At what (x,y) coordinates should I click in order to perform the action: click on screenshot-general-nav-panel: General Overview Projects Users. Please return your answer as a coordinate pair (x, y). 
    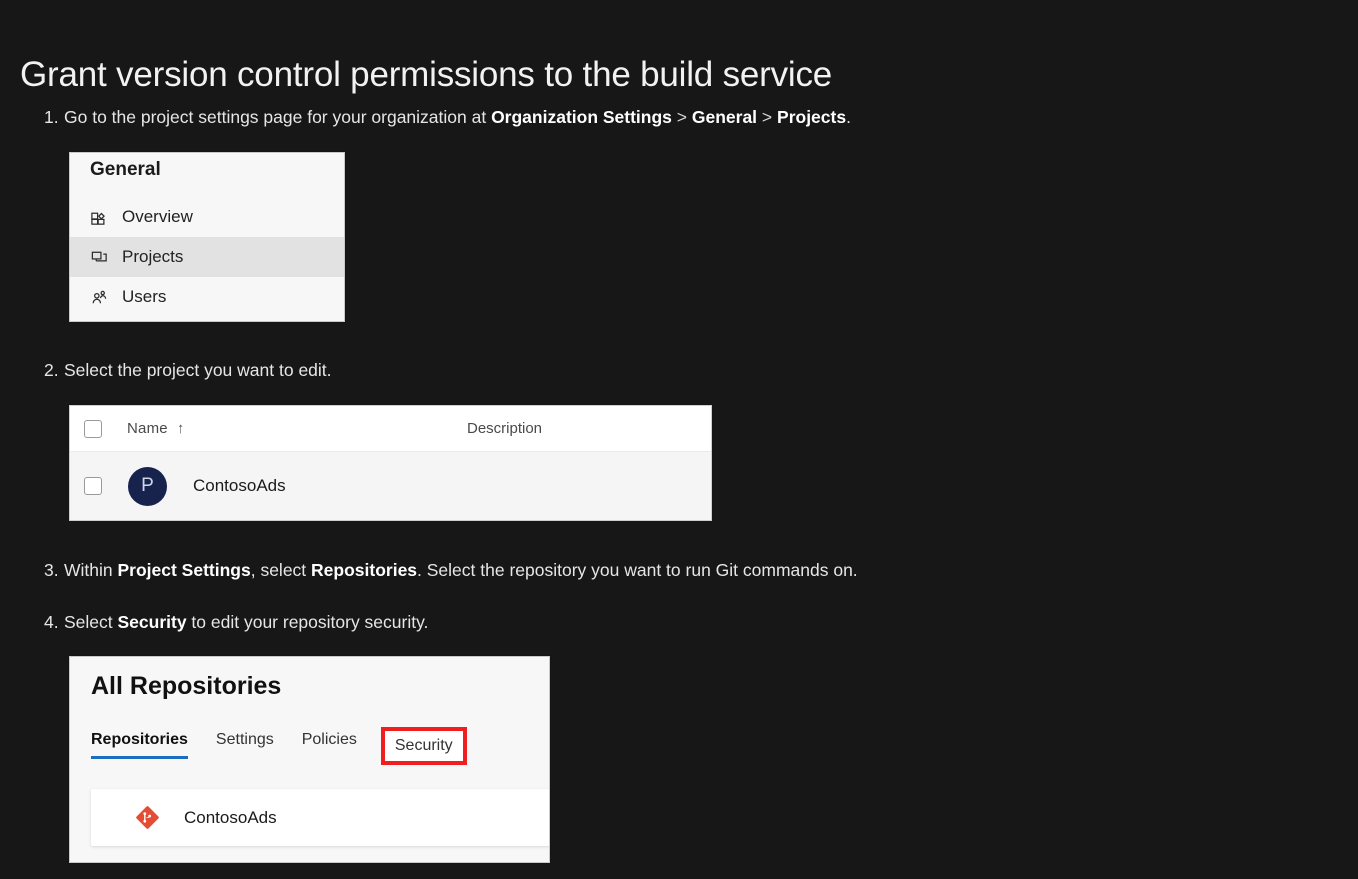
    Looking at the image, I should click on (207, 237).